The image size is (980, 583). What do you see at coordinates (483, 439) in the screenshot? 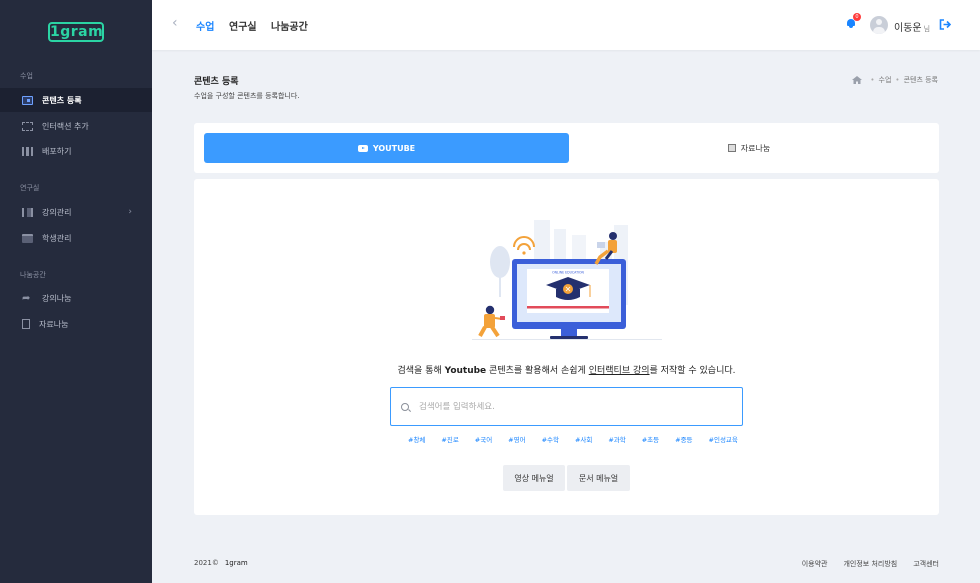
I see `tag-link: #국어` at bounding box center [483, 439].